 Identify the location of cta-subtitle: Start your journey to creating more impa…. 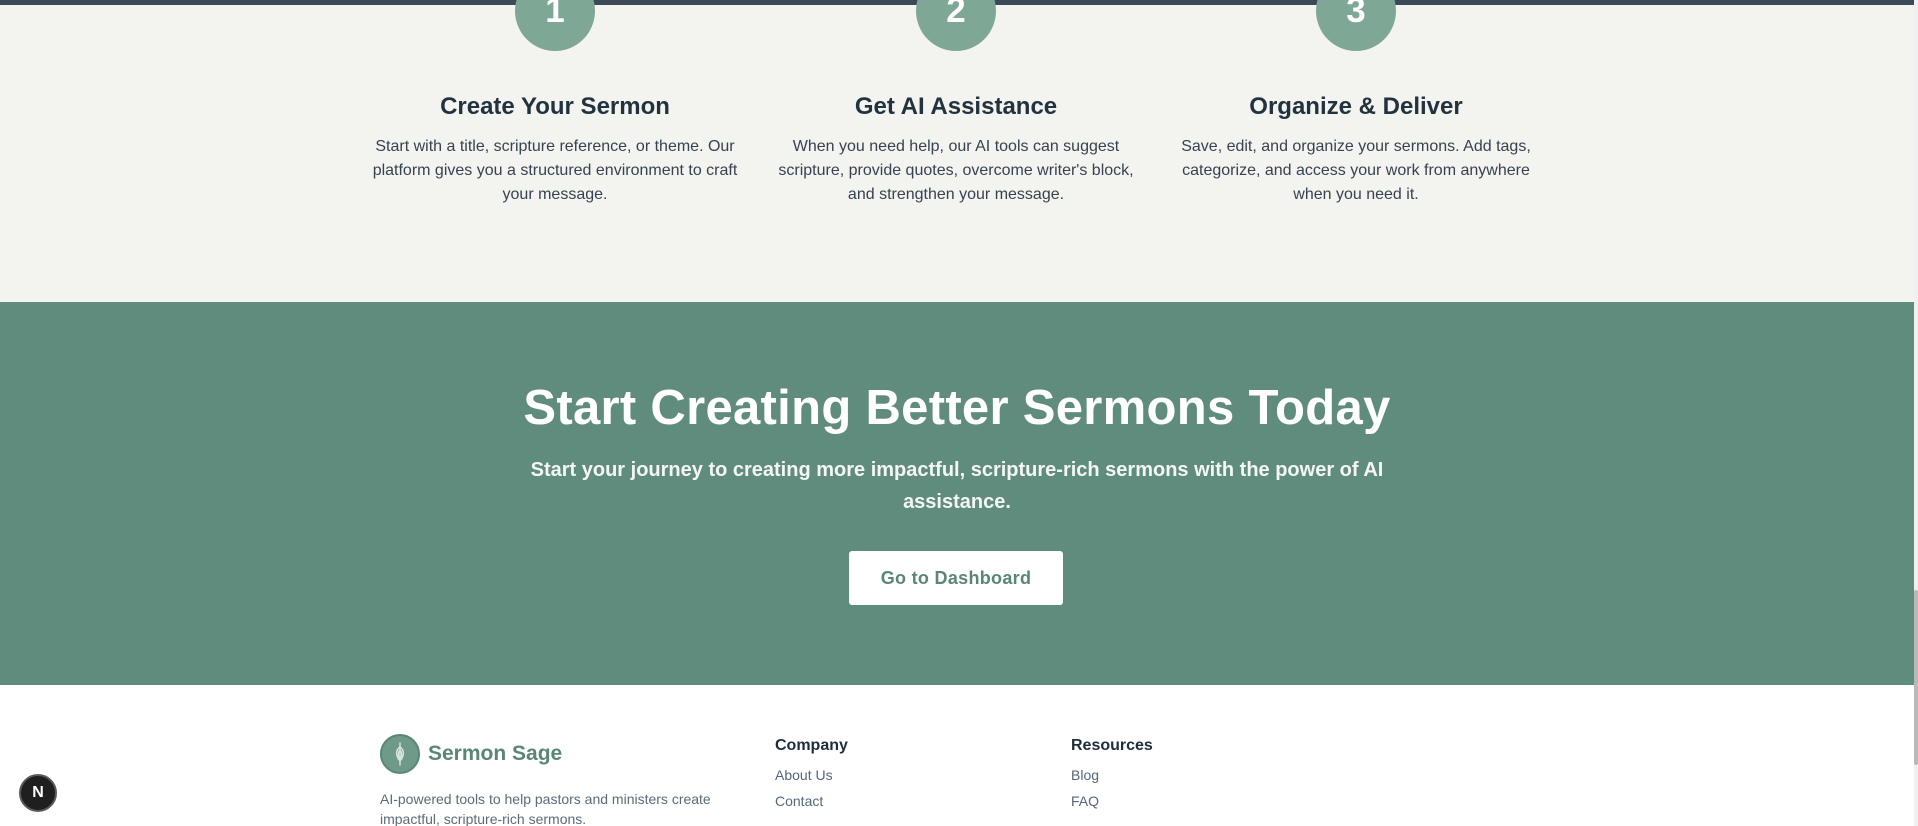
(957, 486).